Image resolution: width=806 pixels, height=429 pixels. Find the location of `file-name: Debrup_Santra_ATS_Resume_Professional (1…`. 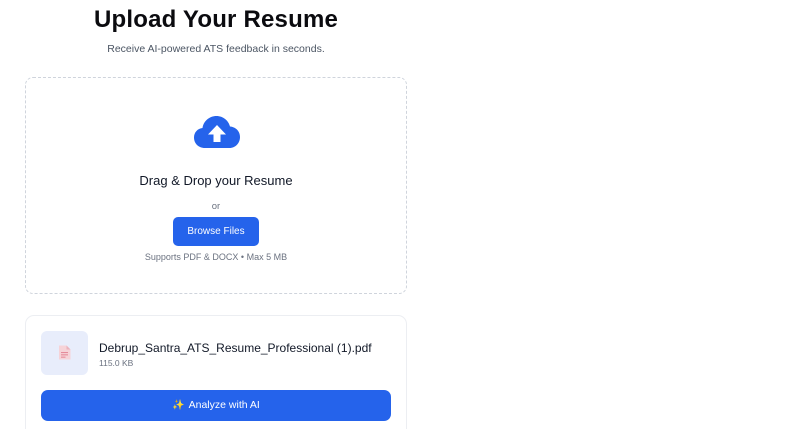

file-name: Debrup_Santra_ATS_Resume_Professional (1… is located at coordinates (235, 348).